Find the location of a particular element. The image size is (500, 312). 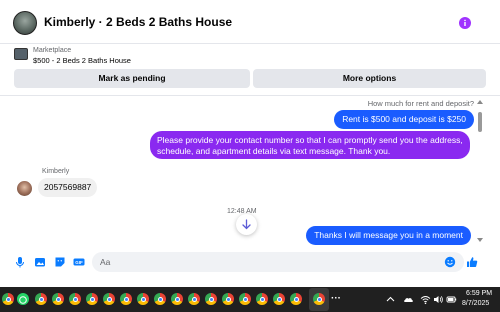

arrow-down-icon is located at coordinates (246, 224).